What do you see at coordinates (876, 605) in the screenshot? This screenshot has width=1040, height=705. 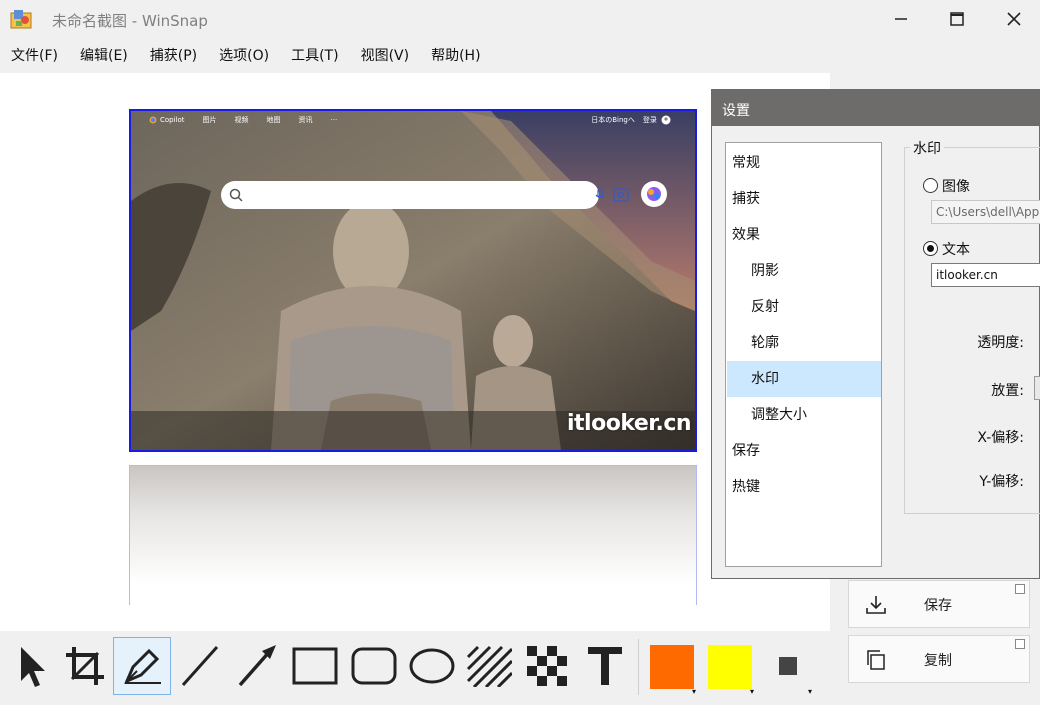 I see `download-icon` at bounding box center [876, 605].